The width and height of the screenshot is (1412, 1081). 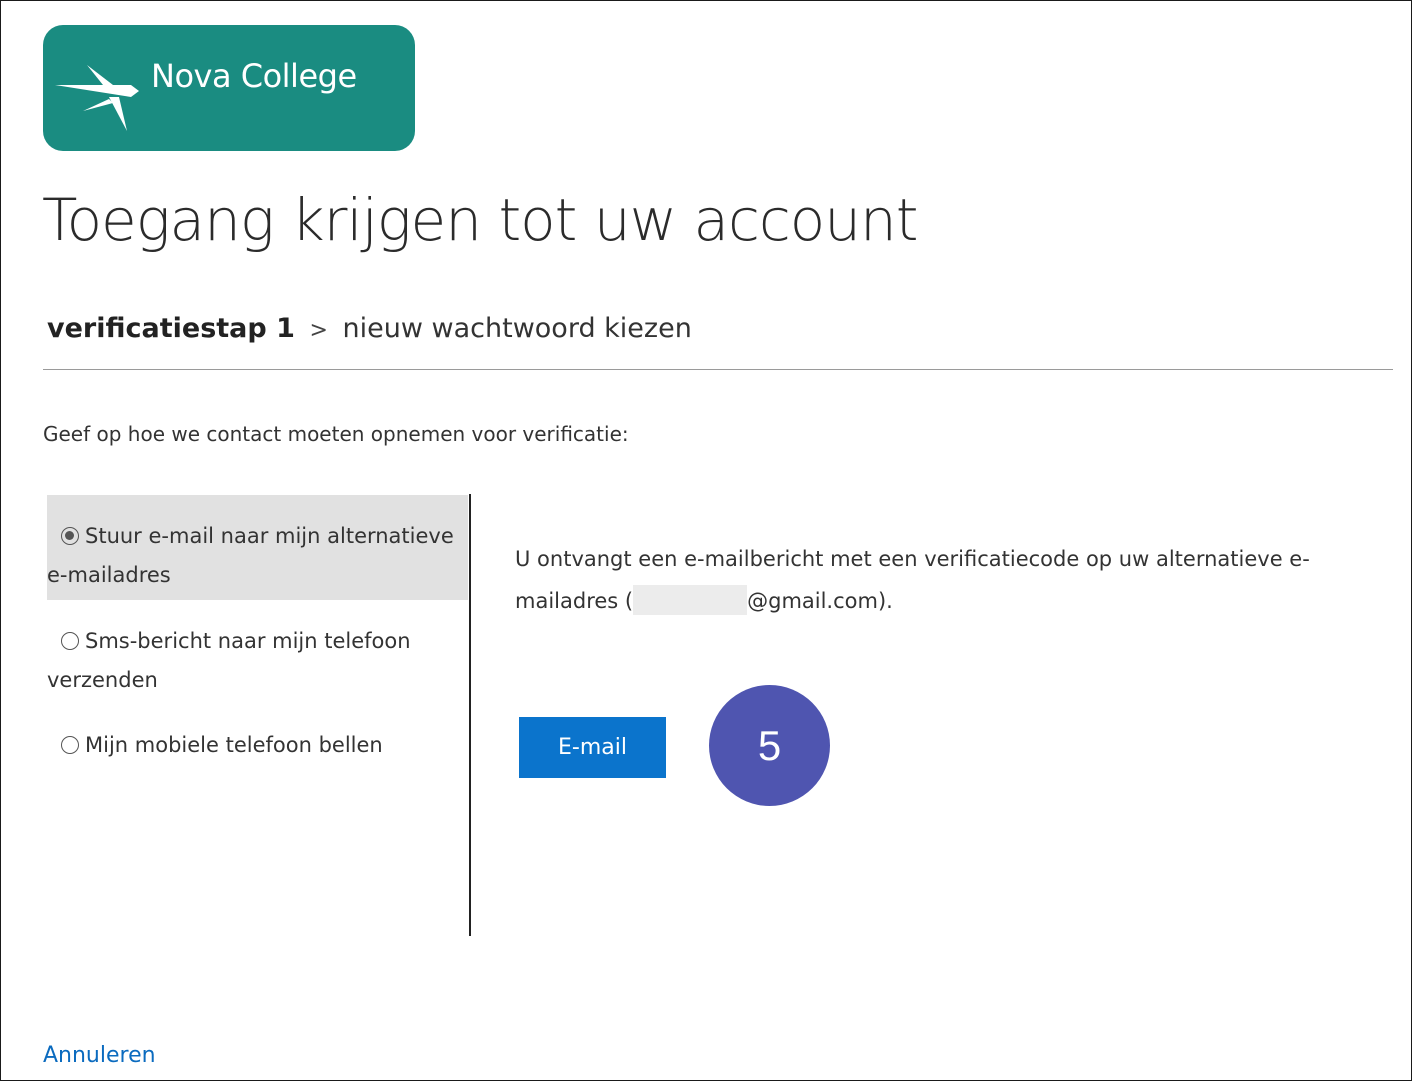 What do you see at coordinates (70, 641) in the screenshot?
I see `radio-sms-phone` at bounding box center [70, 641].